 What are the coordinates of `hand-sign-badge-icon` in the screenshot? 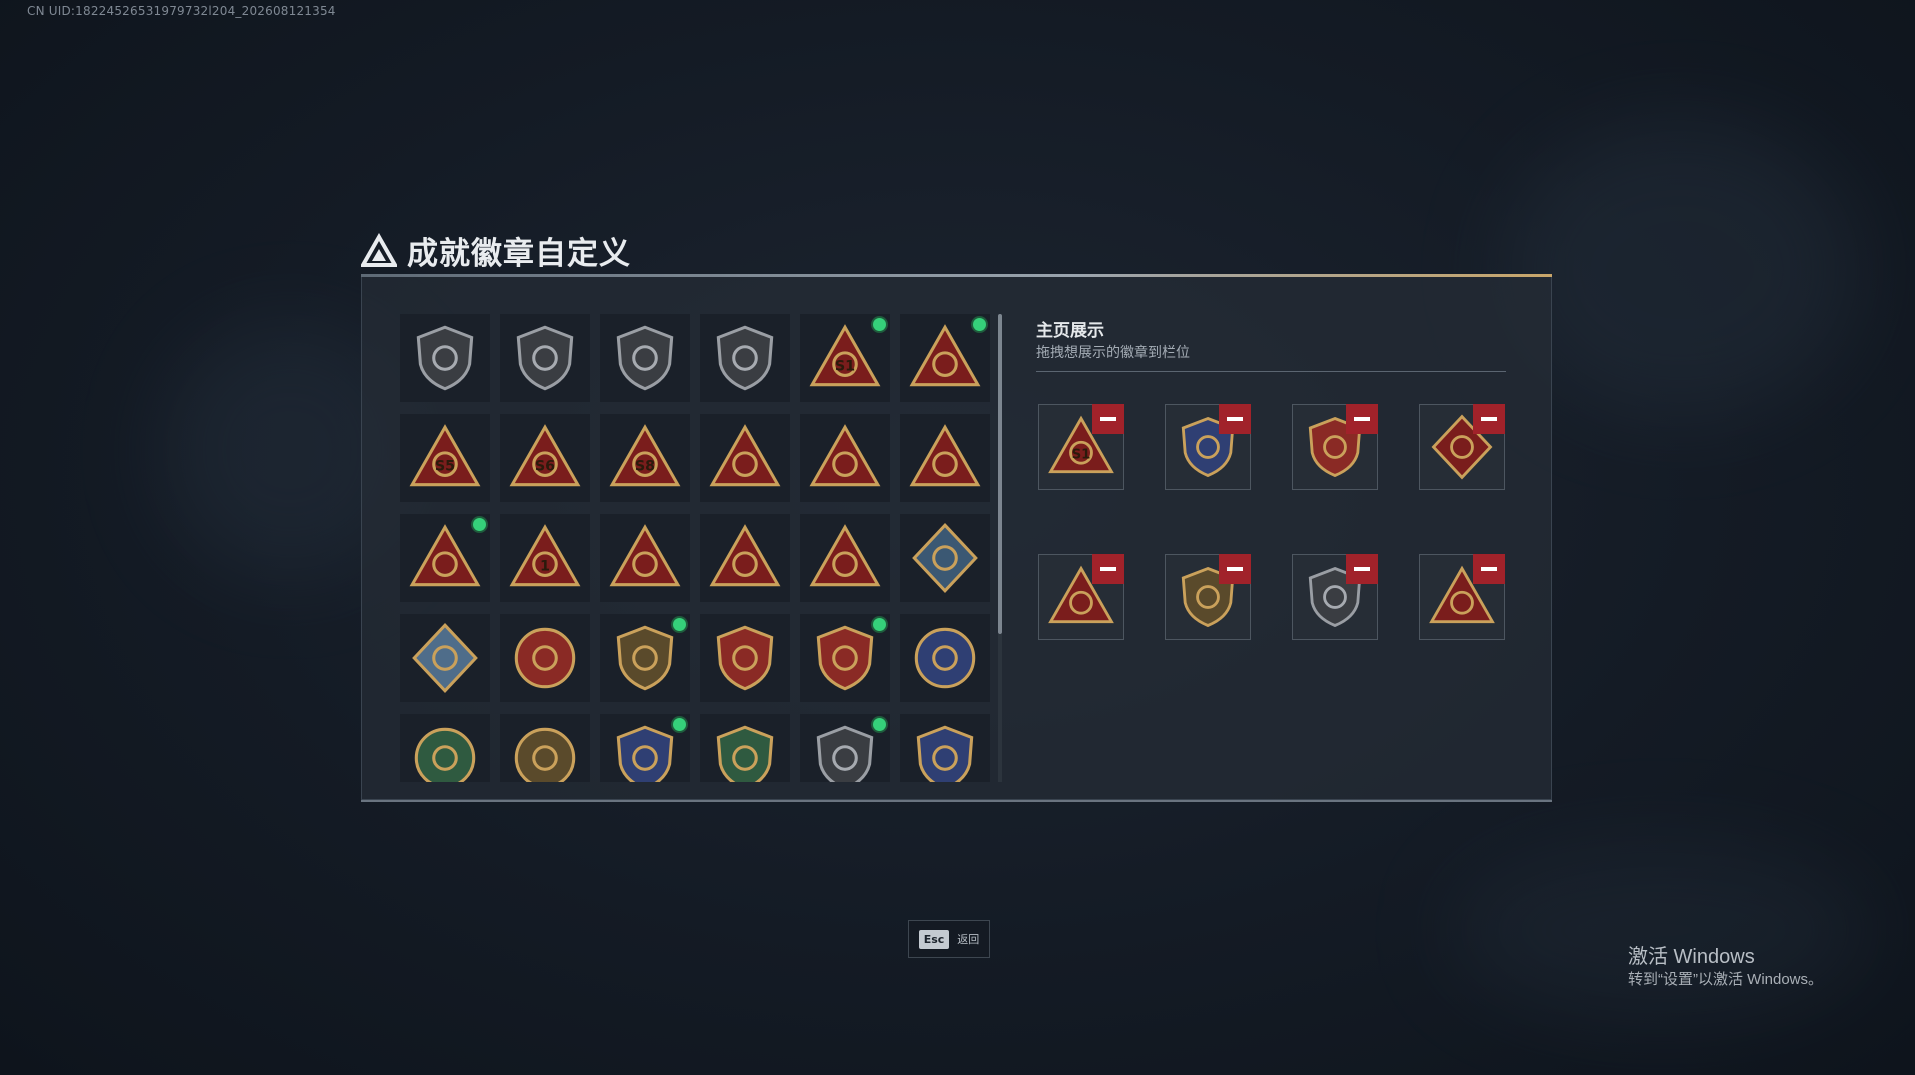 It's located at (945, 455).